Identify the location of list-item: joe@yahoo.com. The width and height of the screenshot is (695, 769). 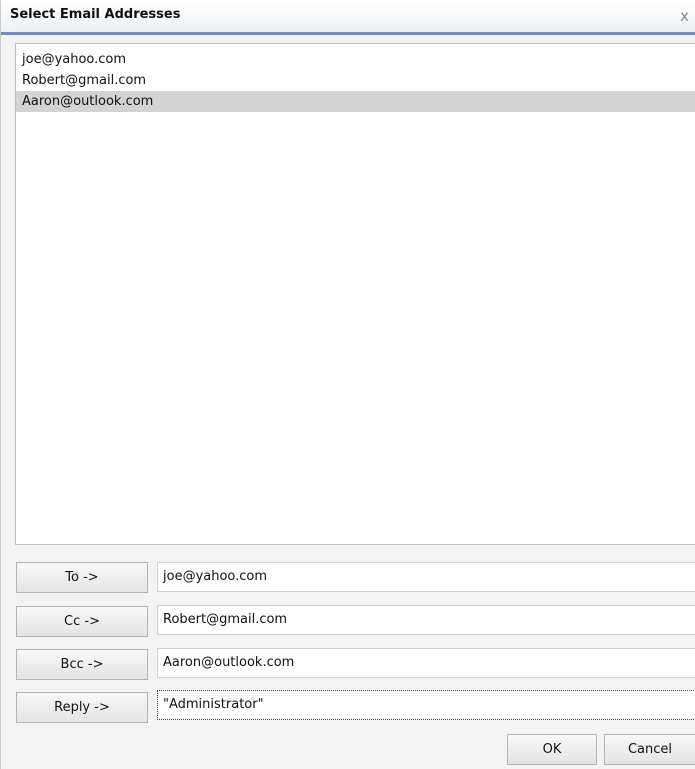
(355, 59).